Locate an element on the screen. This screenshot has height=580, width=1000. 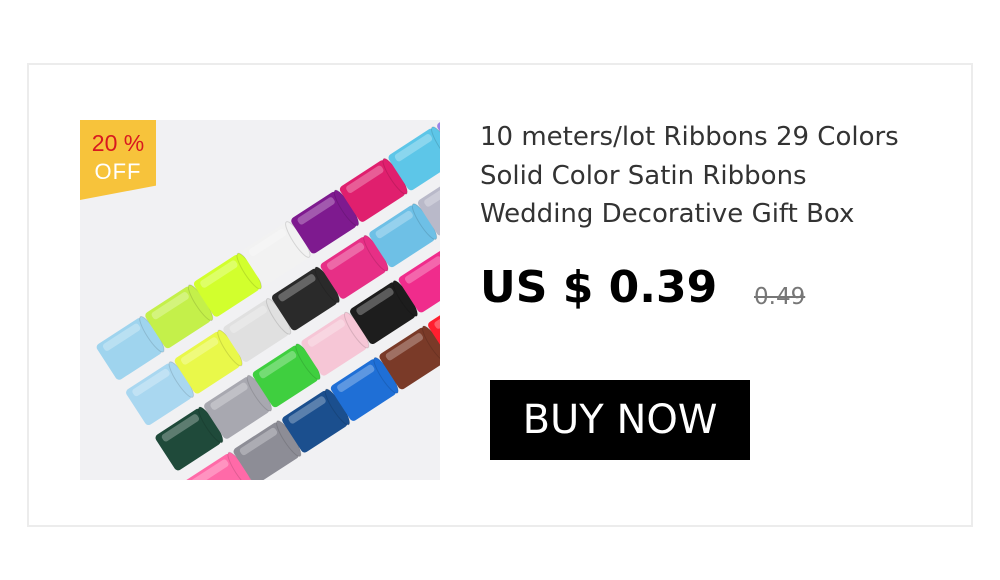
original-price: 0.49 is located at coordinates (780, 297).